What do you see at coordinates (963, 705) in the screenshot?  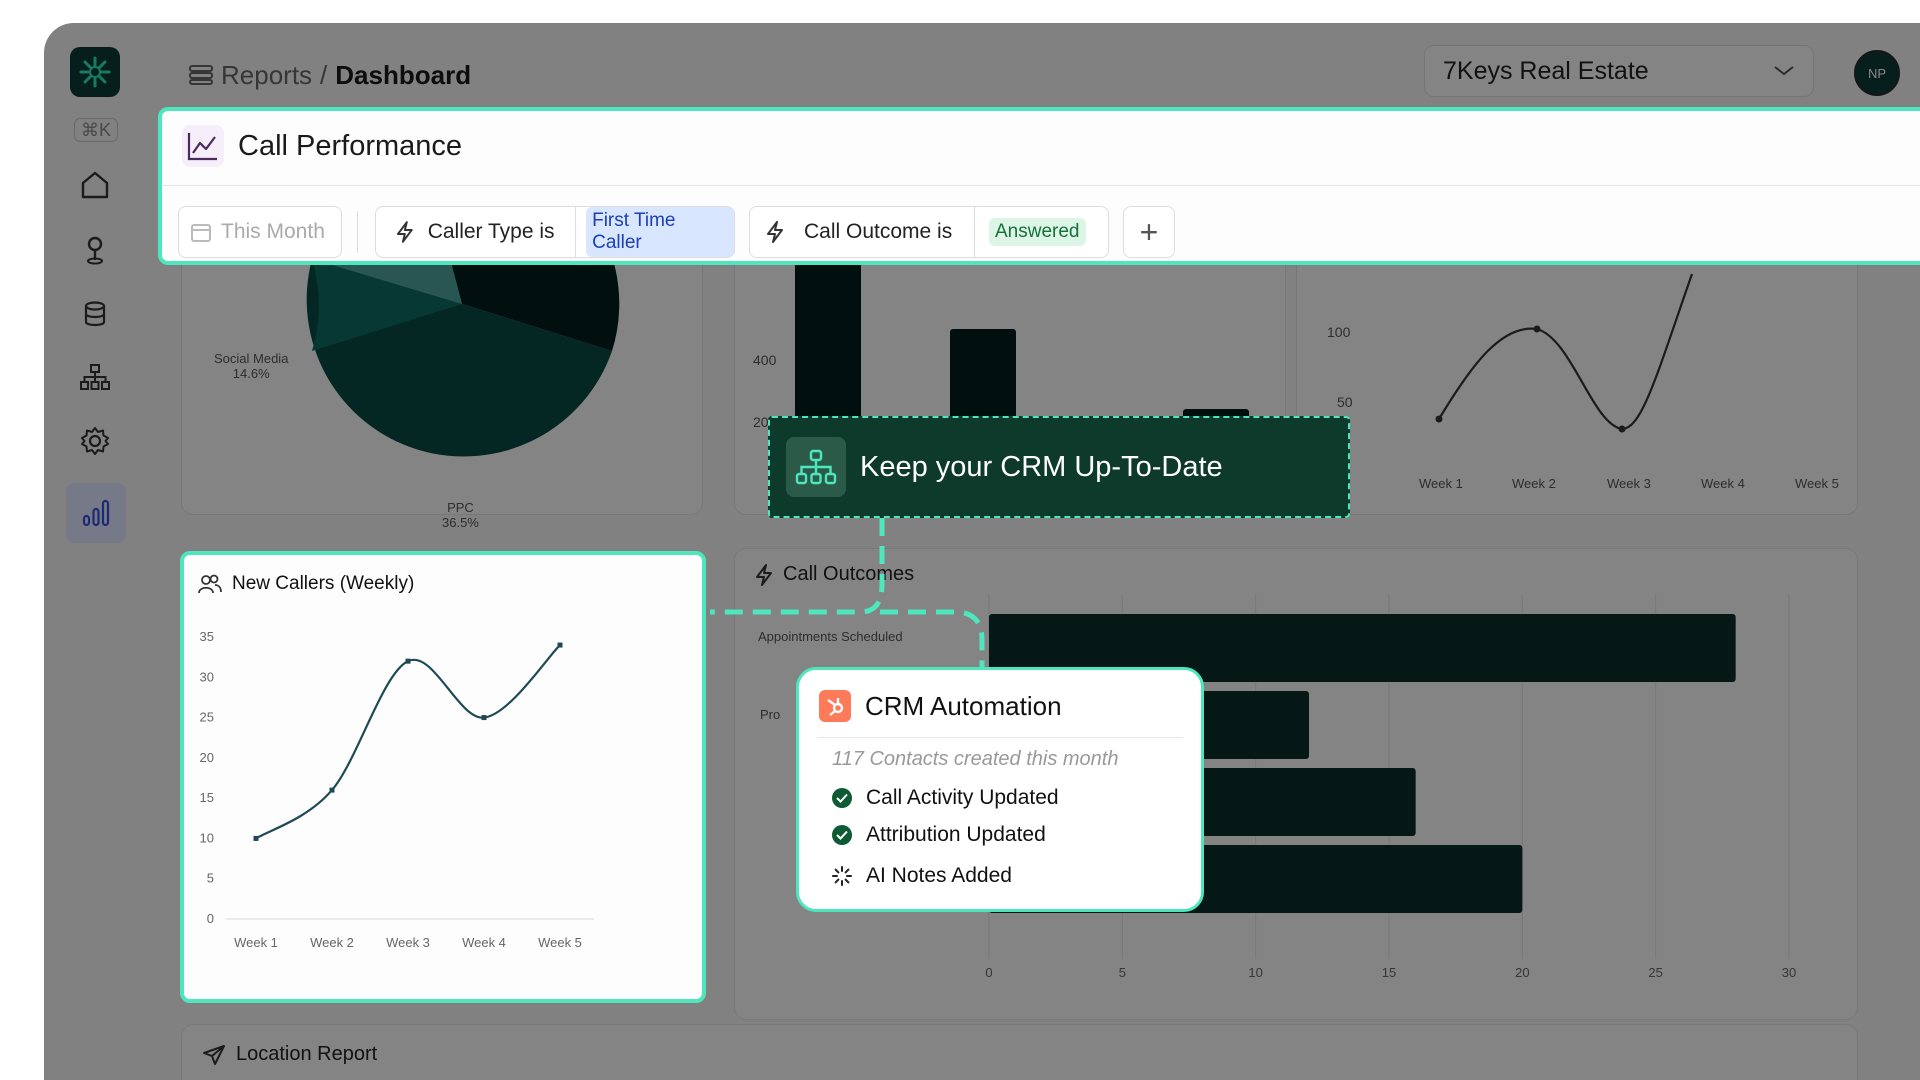 I see `crm-automation-title: CRM Automation` at bounding box center [963, 705].